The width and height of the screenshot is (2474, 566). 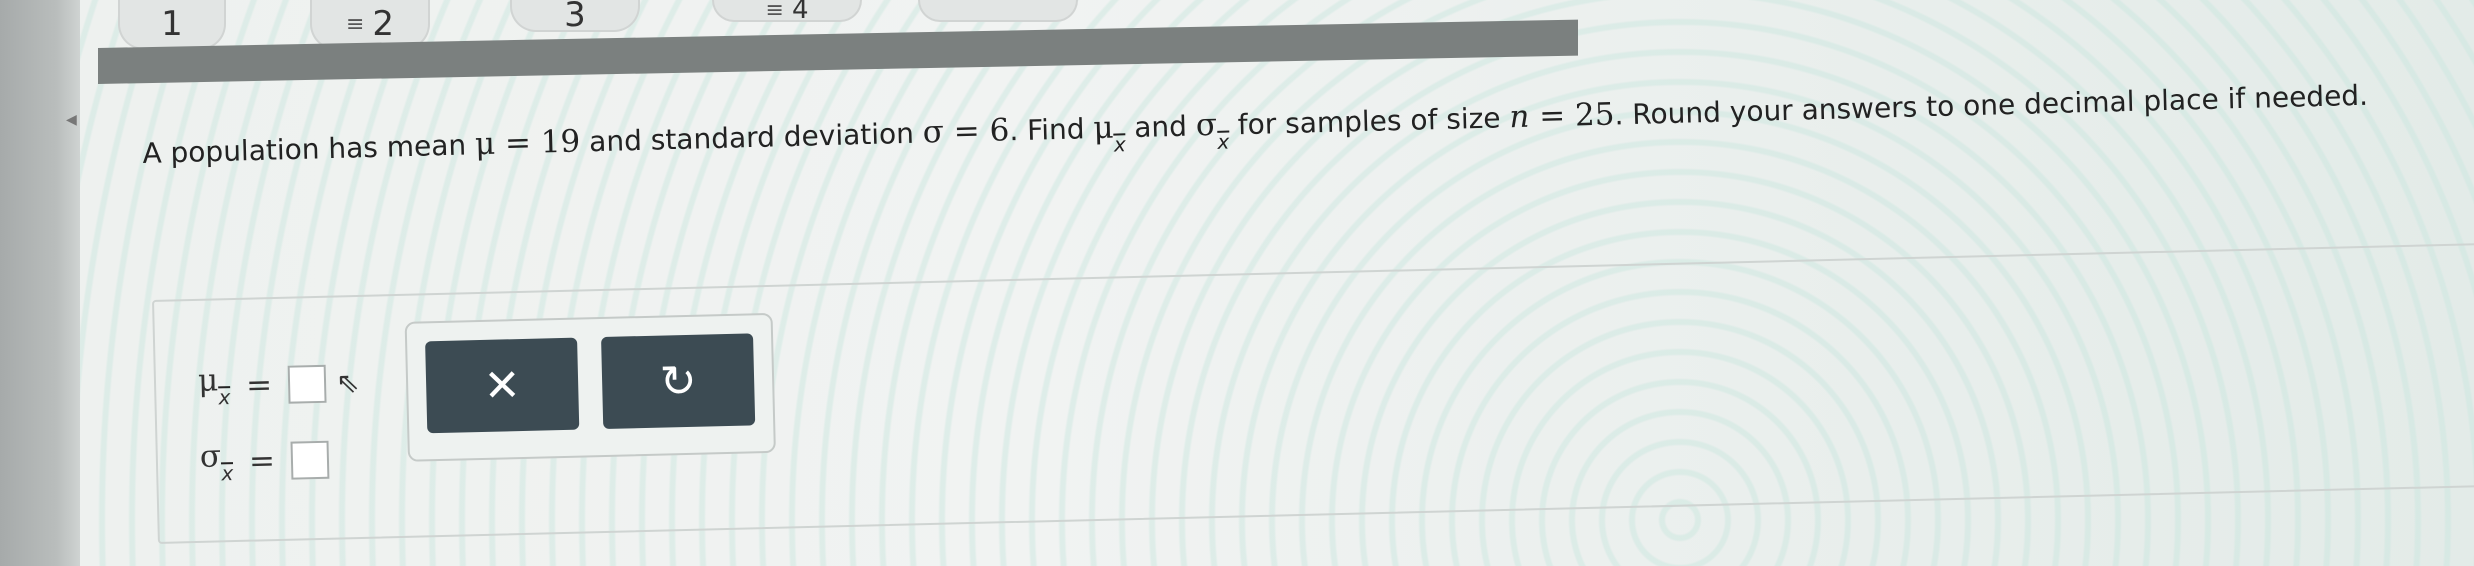 I want to click on device-bezel, so click(x=40, y=283).